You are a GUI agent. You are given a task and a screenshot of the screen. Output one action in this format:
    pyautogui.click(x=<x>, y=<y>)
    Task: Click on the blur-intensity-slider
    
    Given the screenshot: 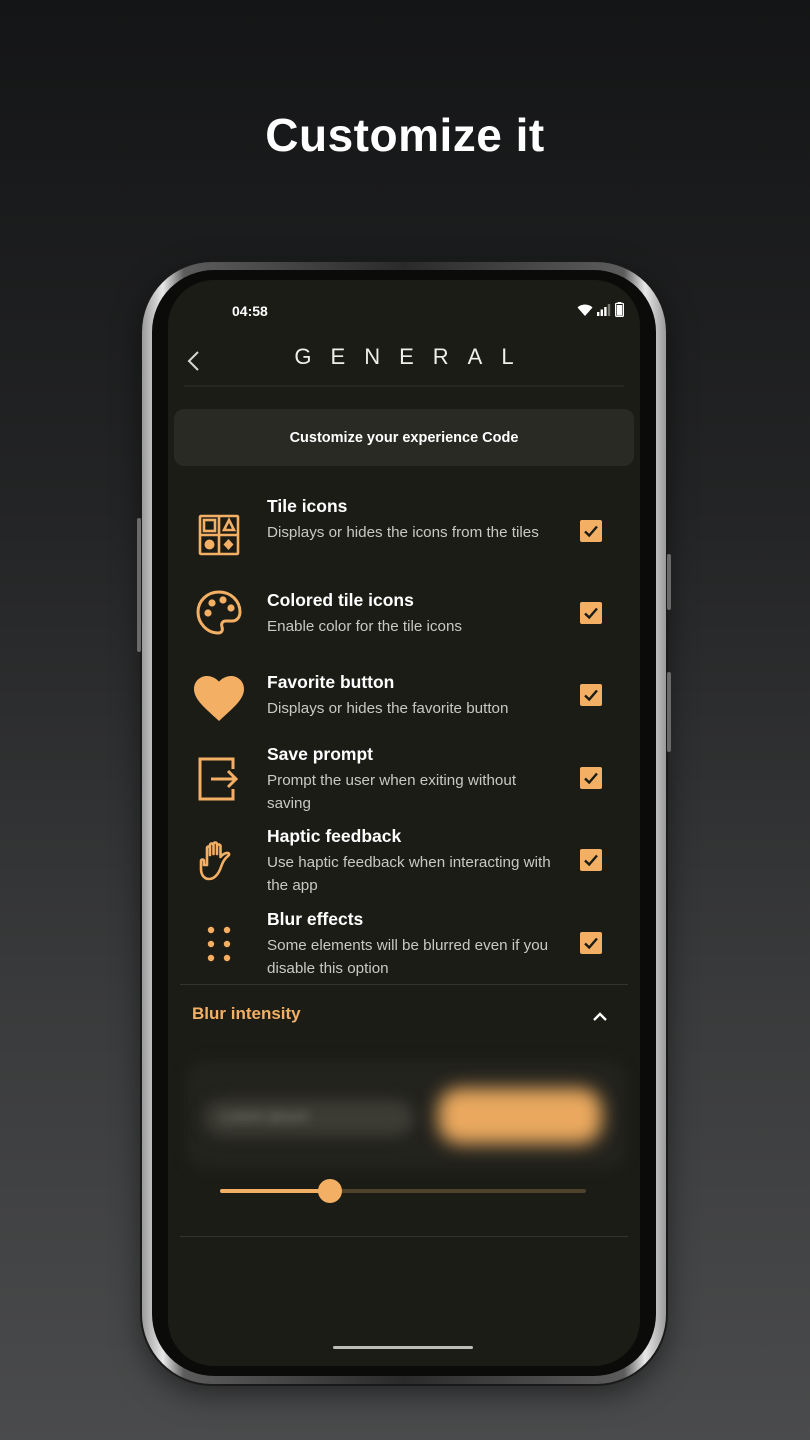 What is the action you would take?
    pyautogui.click(x=403, y=1191)
    